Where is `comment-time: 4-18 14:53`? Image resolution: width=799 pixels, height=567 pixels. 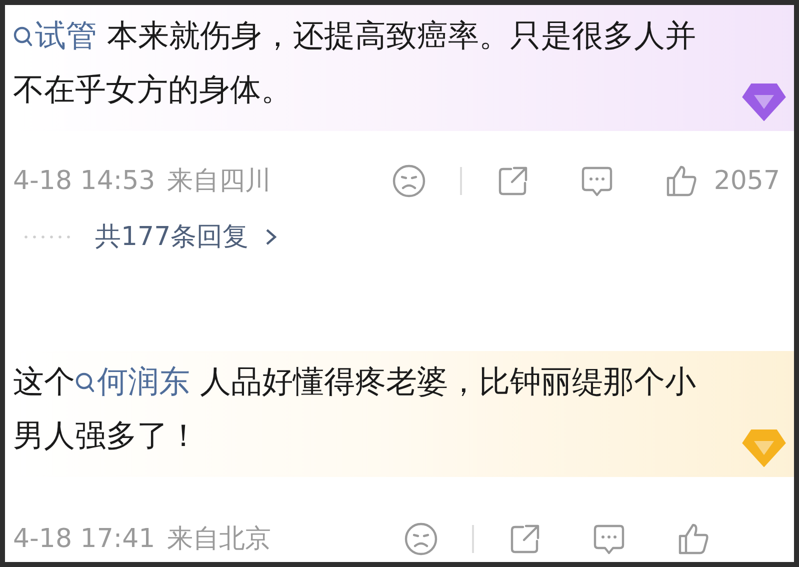
comment-time: 4-18 14:53 is located at coordinates (84, 181).